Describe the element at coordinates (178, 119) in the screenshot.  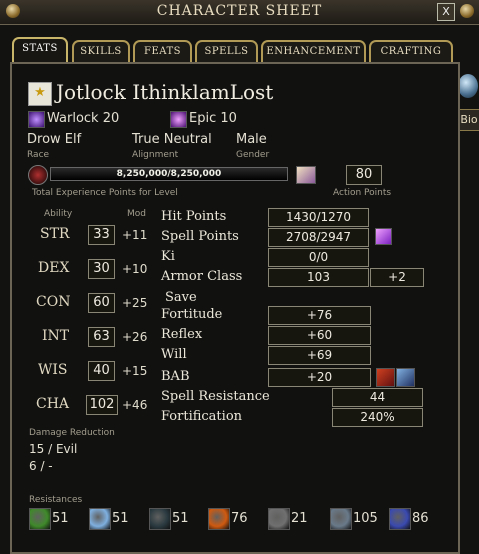
I see `epic-icon` at that location.